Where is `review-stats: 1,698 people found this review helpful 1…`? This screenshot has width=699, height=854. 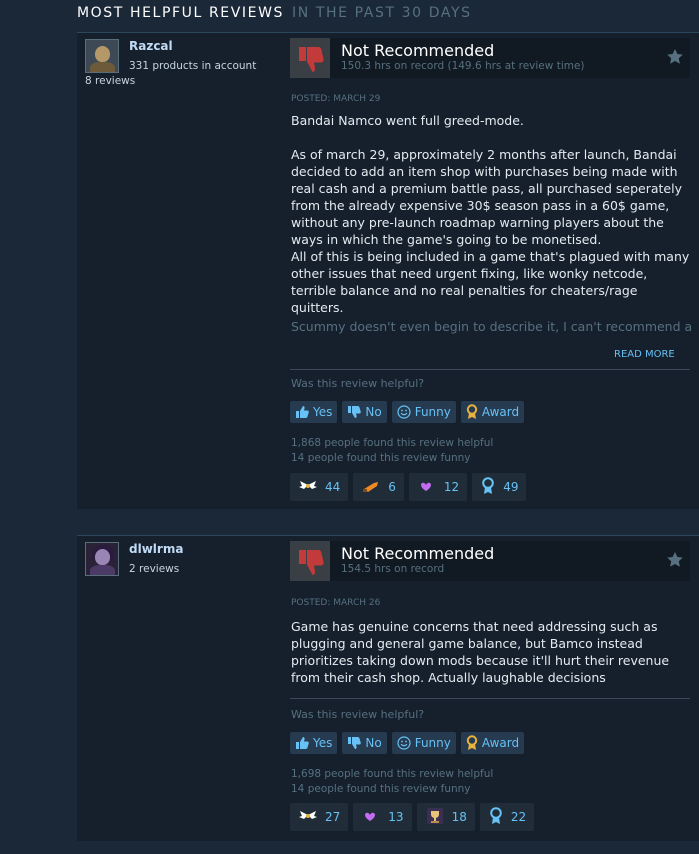 review-stats: 1,698 people found this review helpful 1… is located at coordinates (392, 782).